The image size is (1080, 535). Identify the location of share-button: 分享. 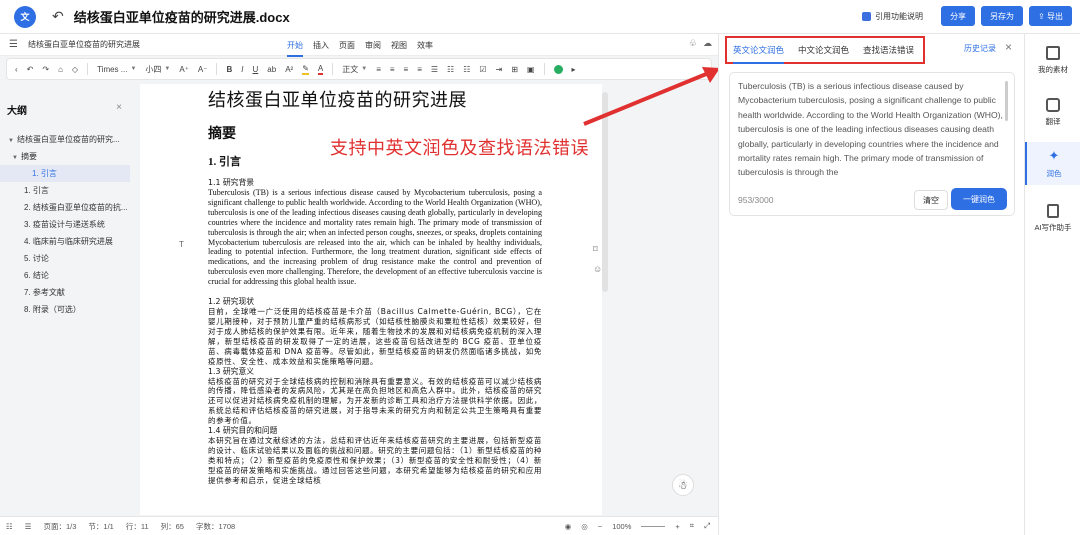
(958, 16).